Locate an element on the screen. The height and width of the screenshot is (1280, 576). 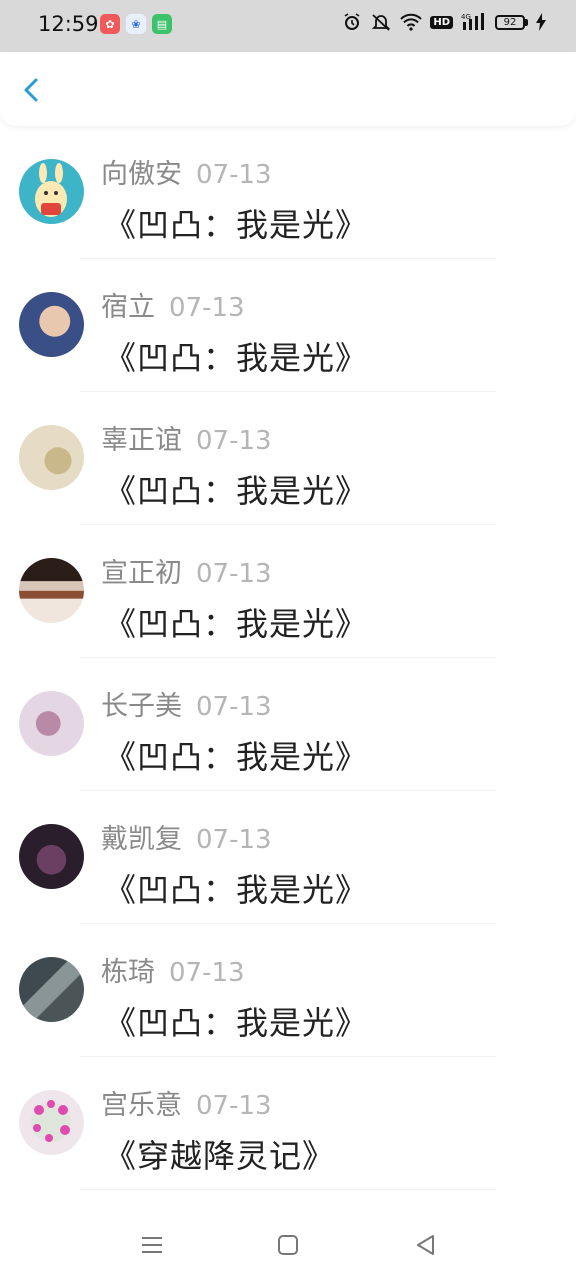
app-notification-icon: ✿ is located at coordinates (110, 24).